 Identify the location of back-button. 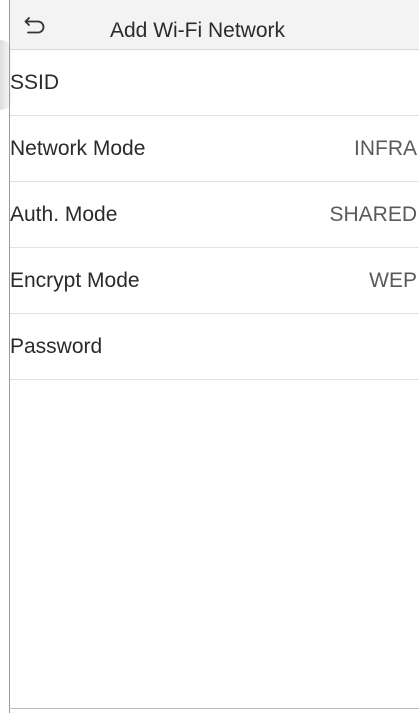
(35, 25).